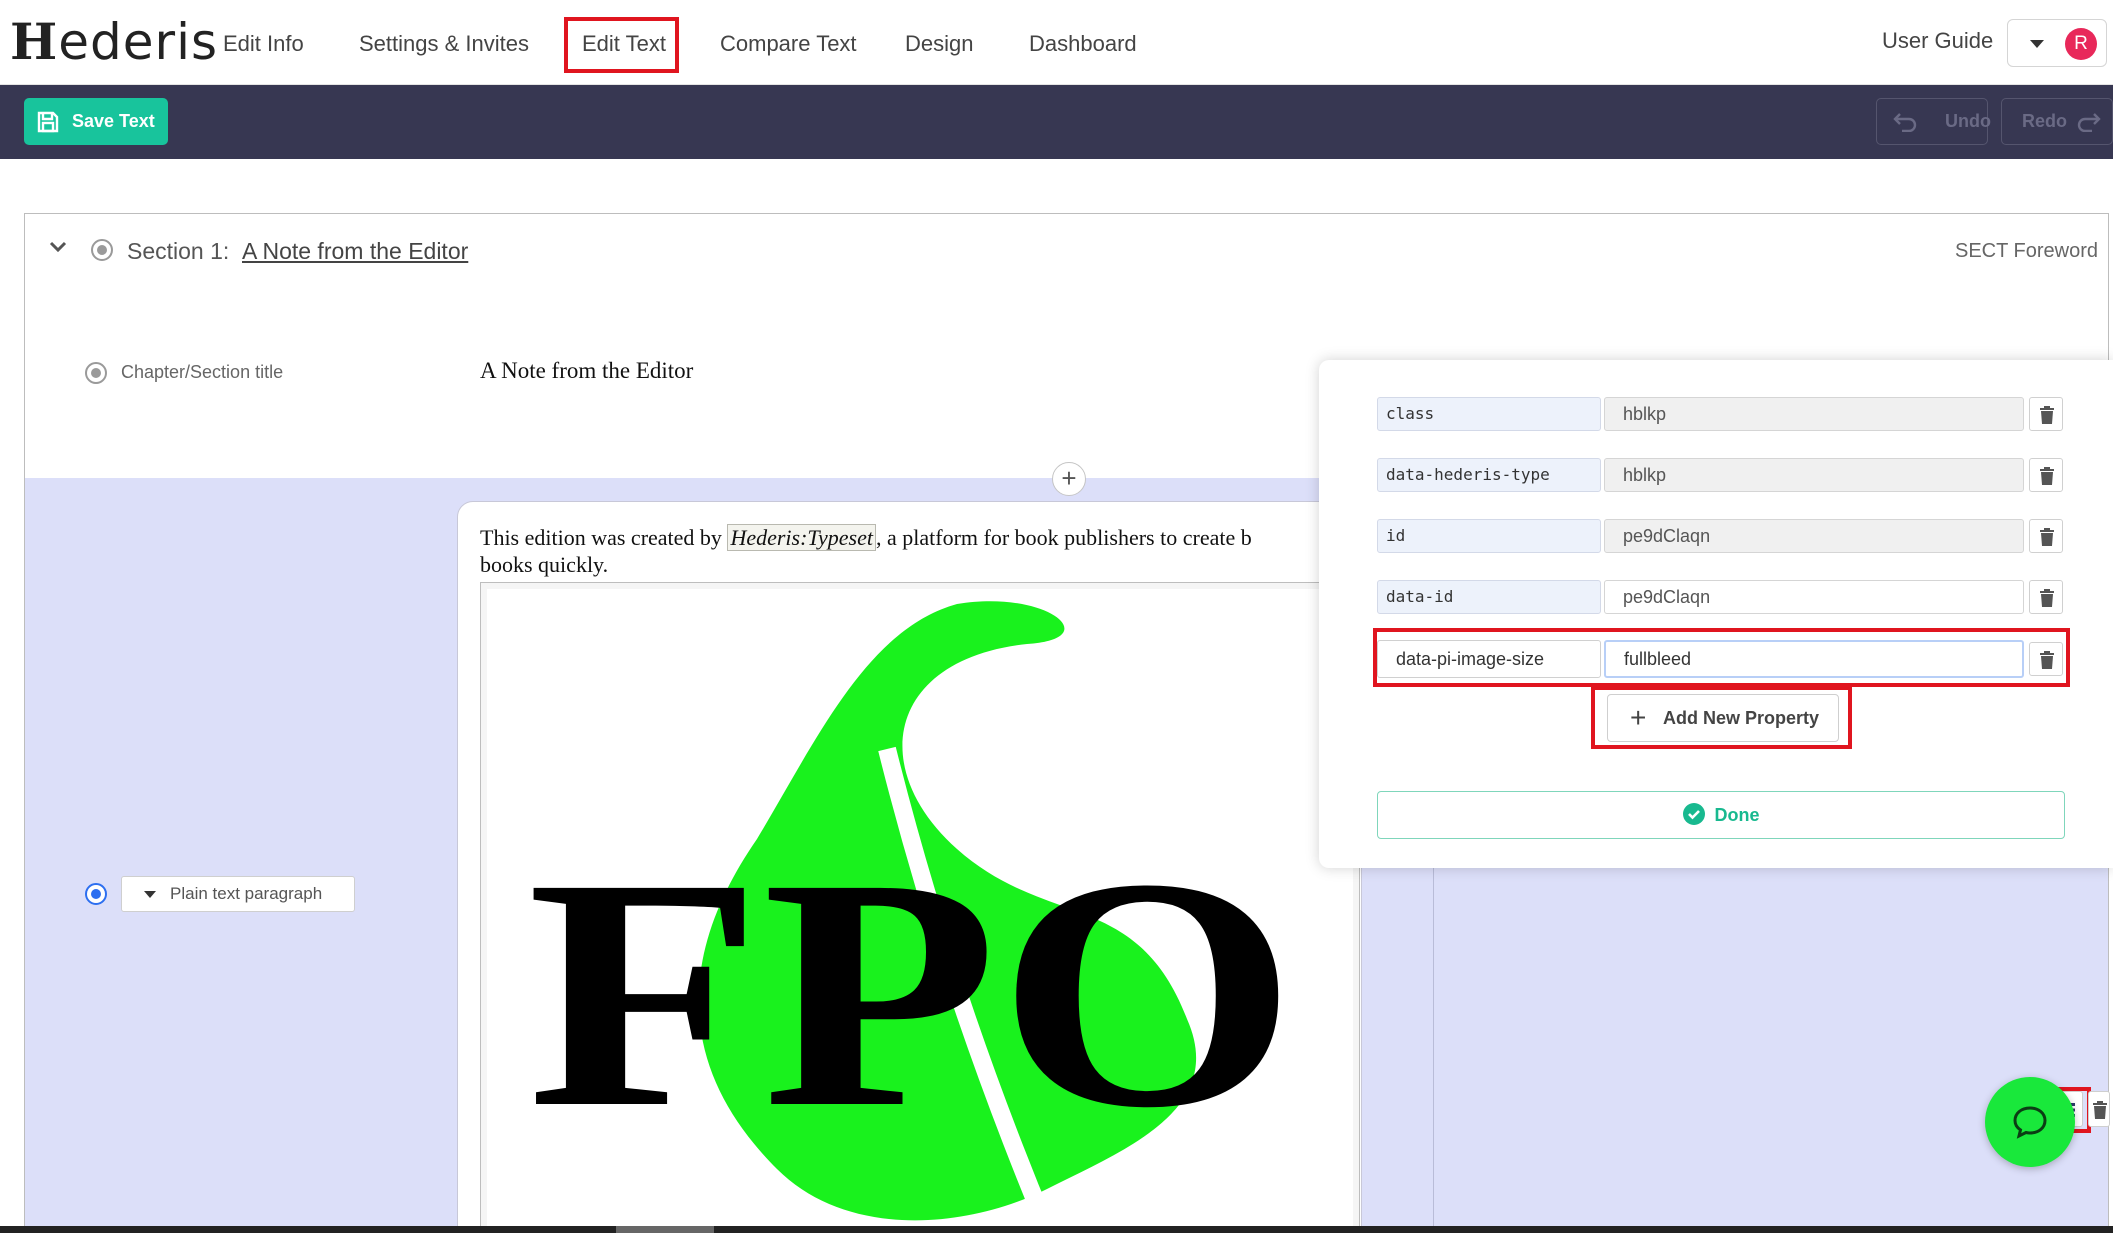  I want to click on nav-settings-invites: Settings & Invites, so click(444, 44).